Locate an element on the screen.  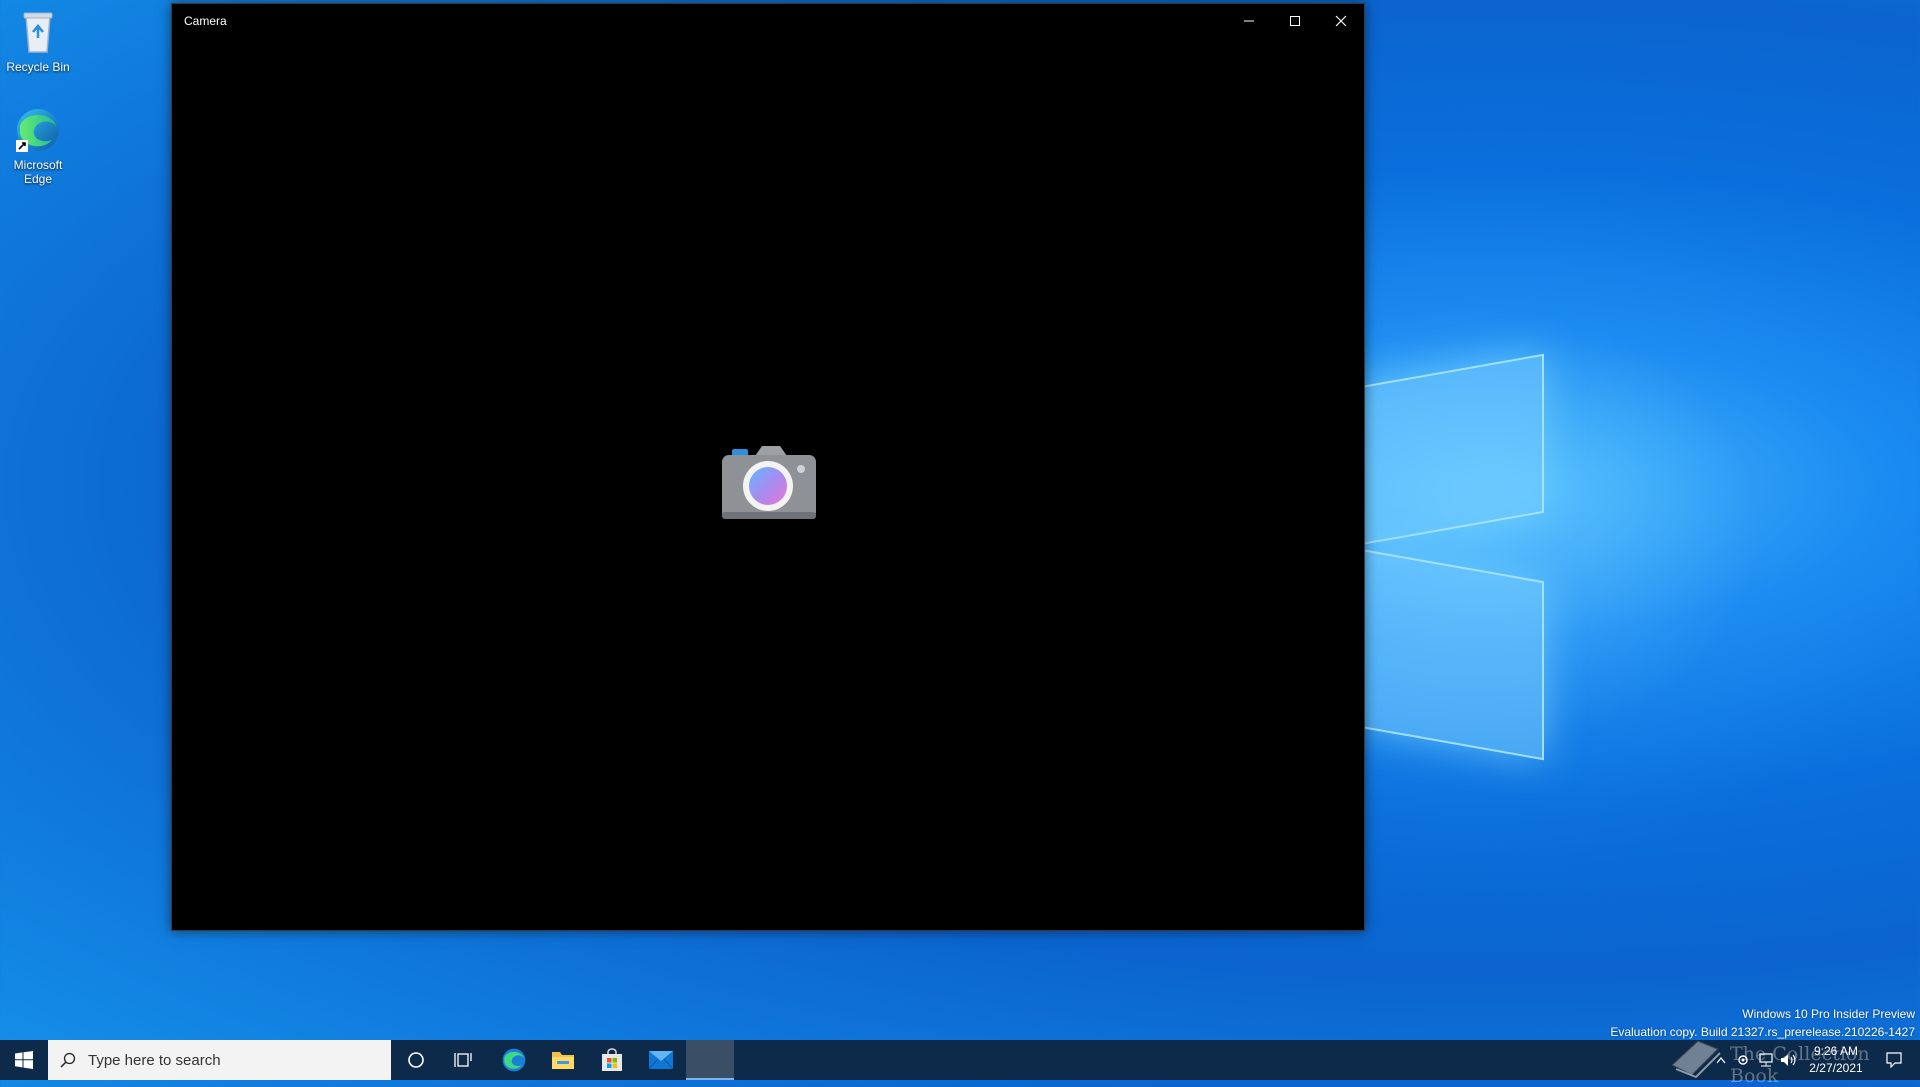
desktop-icon-recycle-bin: Recycle Bin is located at coordinates (38, 41).